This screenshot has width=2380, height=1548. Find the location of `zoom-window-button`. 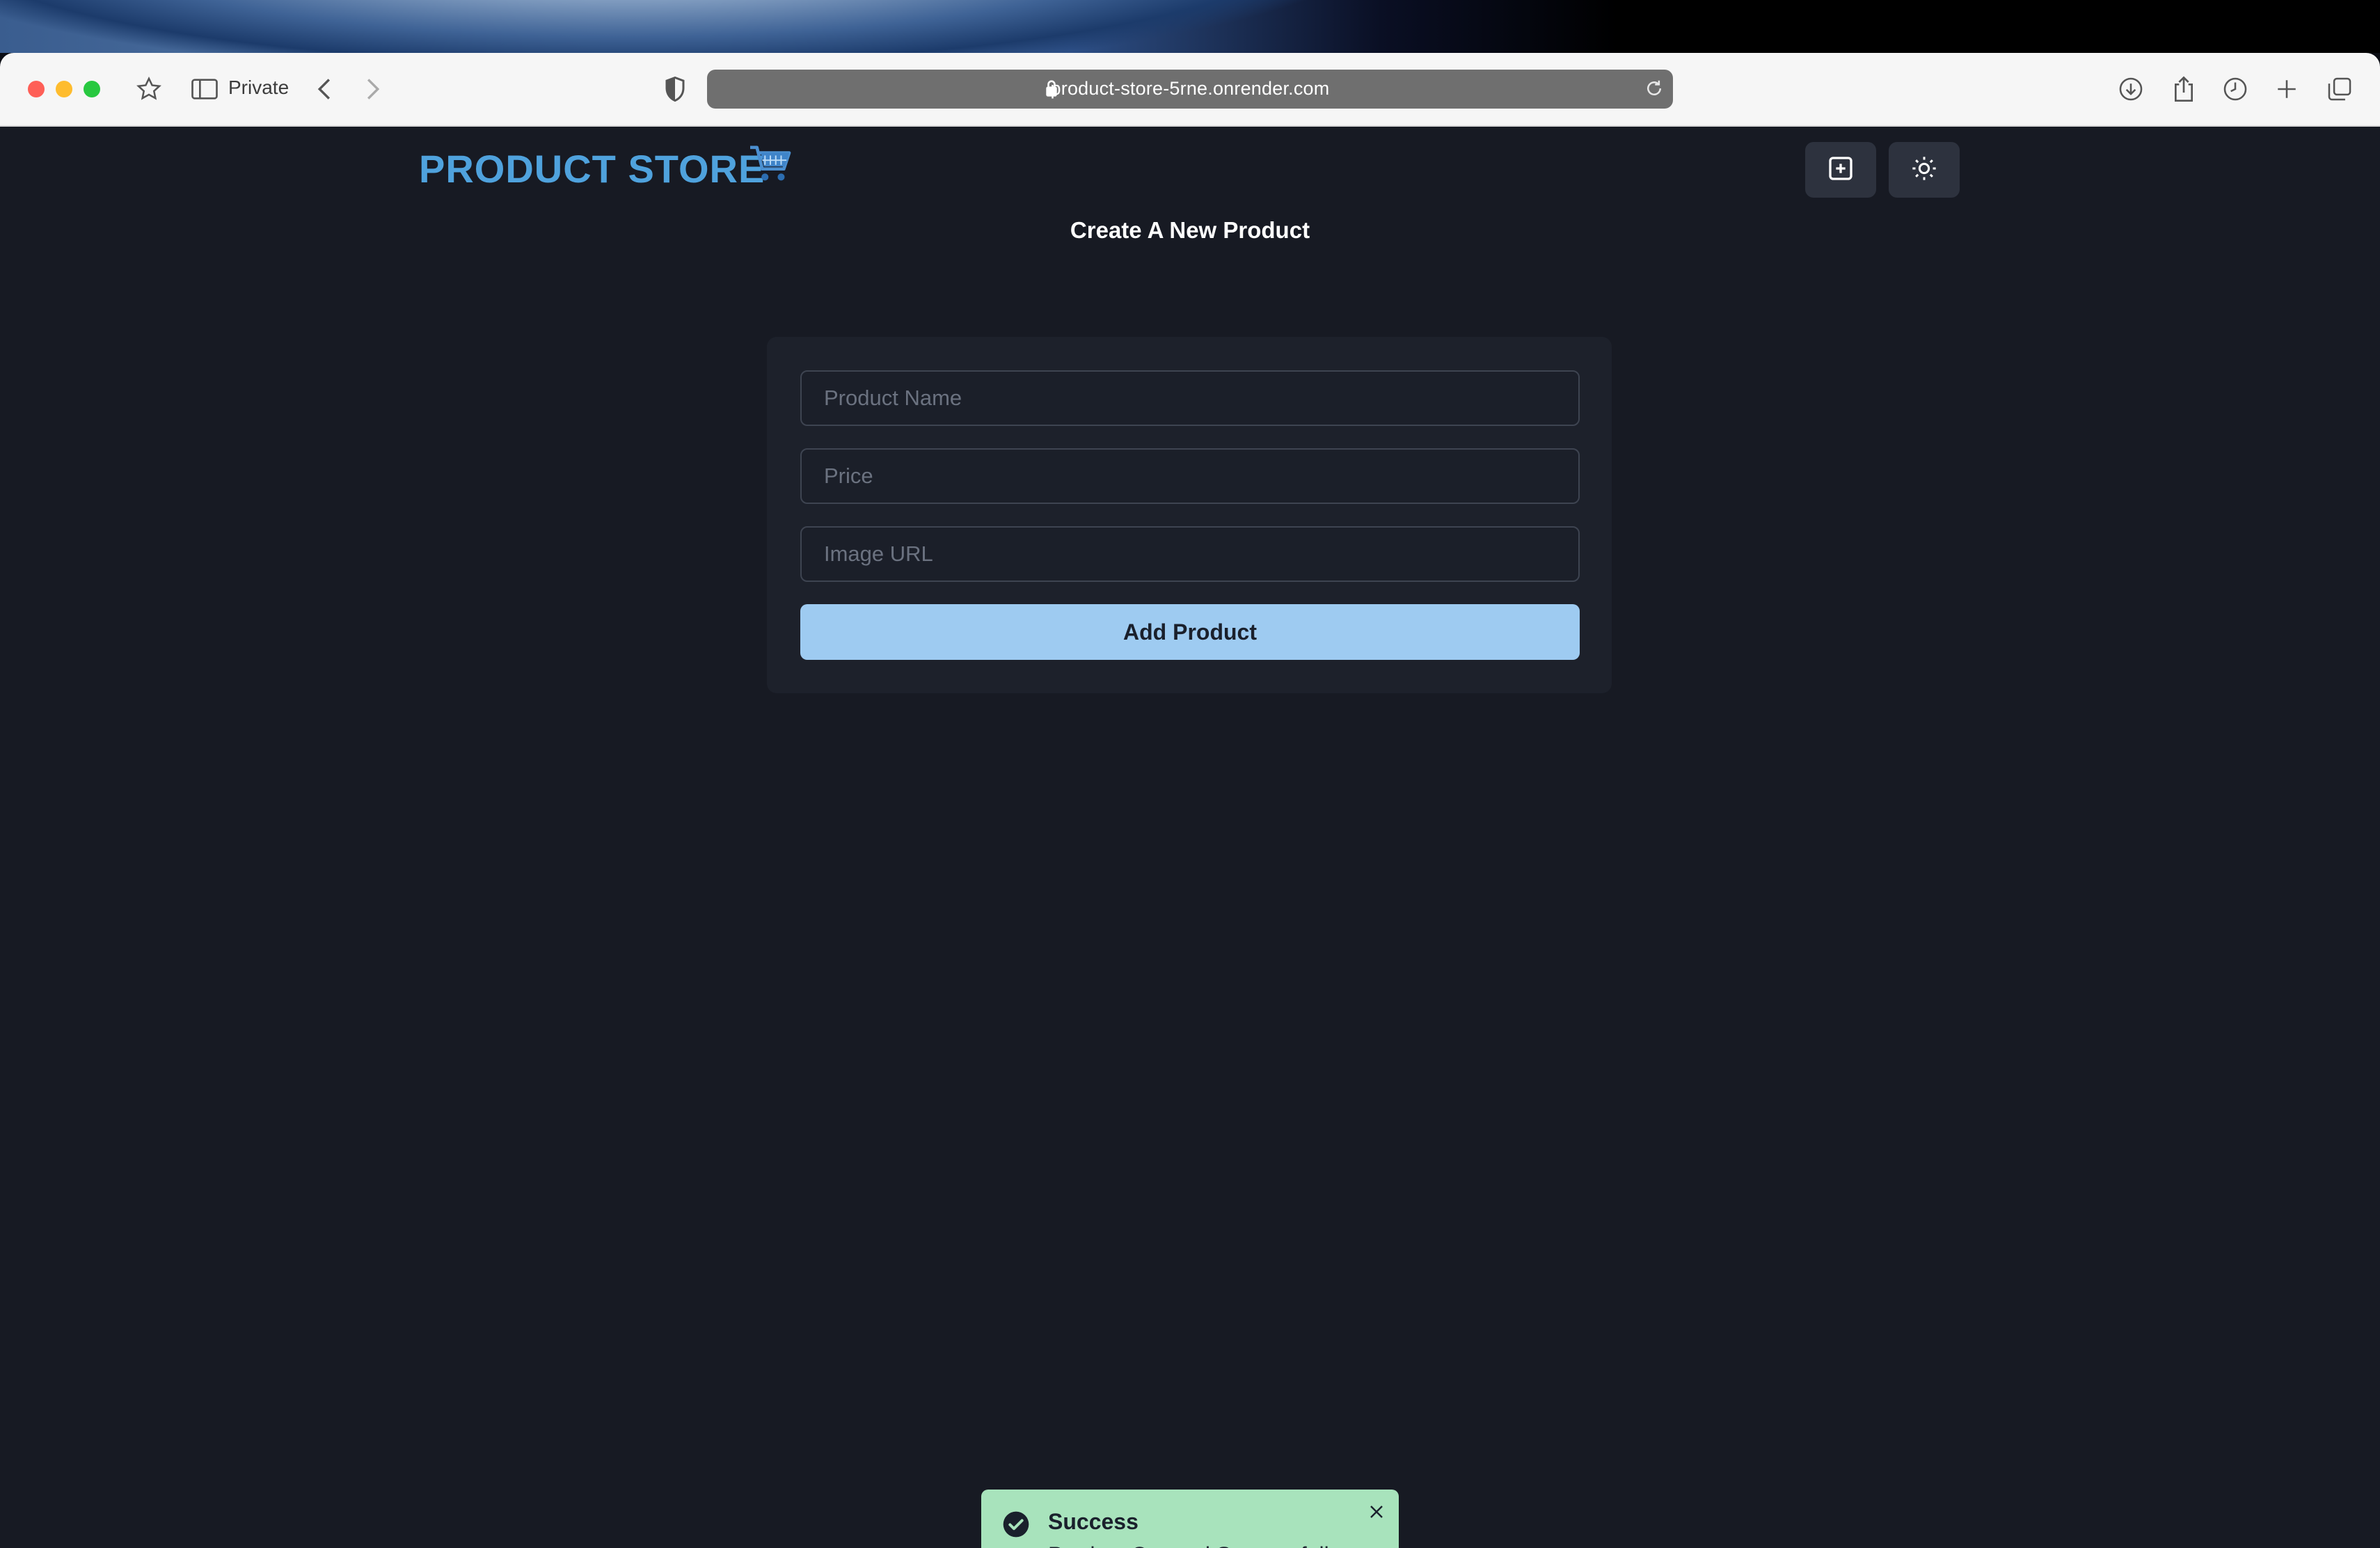

zoom-window-button is located at coordinates (92, 89).